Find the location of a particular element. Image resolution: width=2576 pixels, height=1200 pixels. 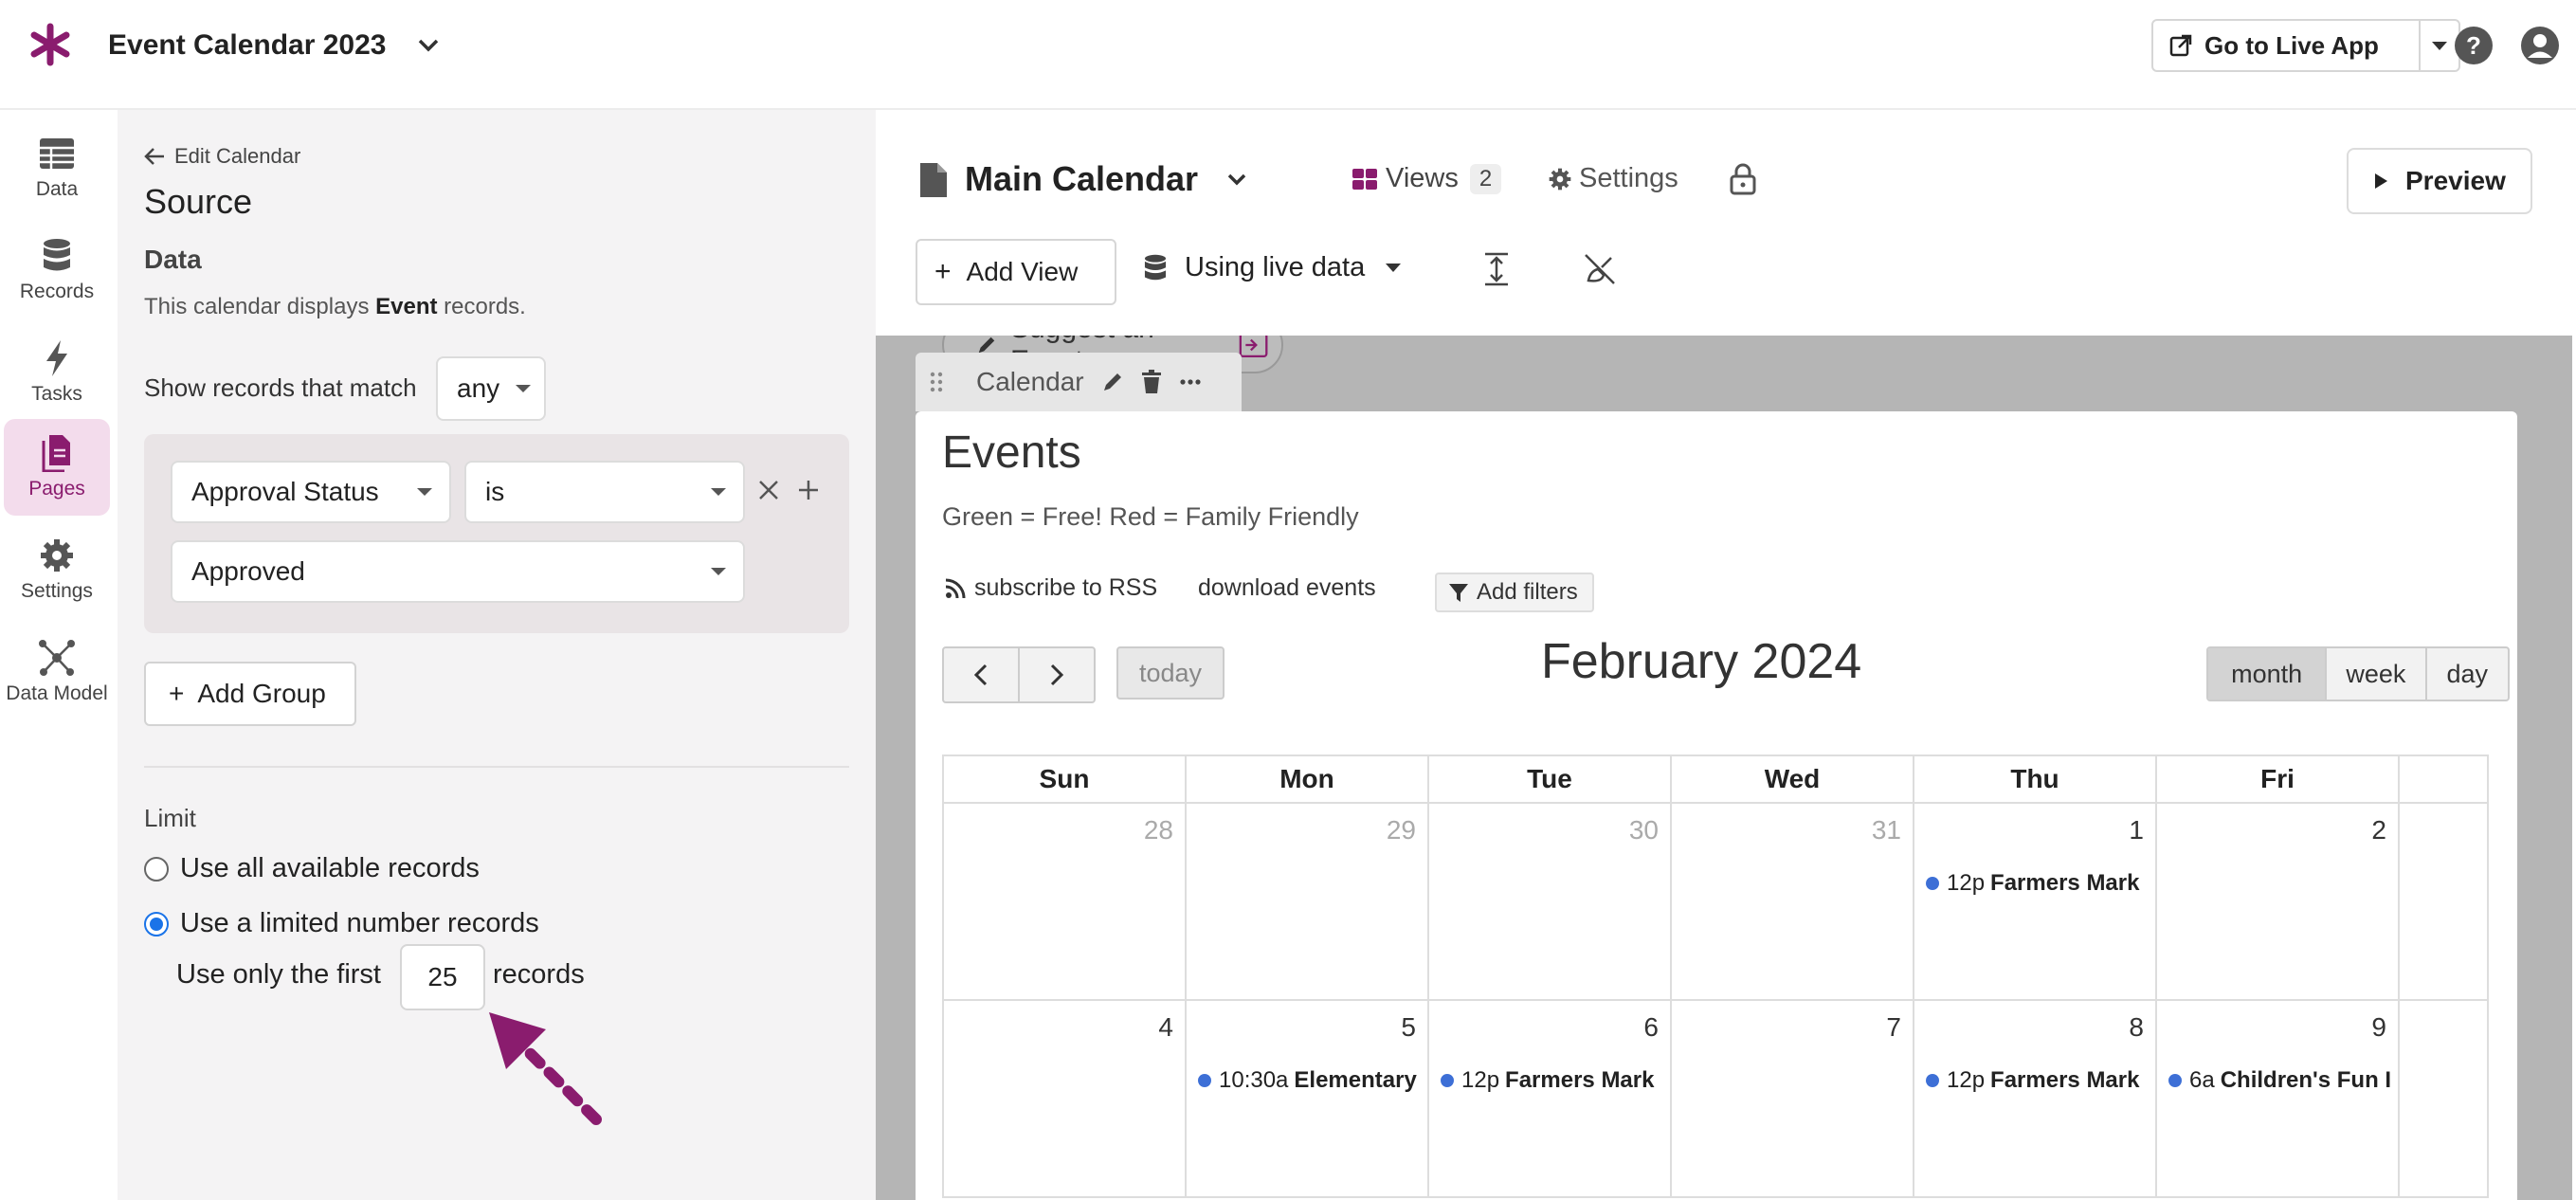

nav-item-tasks: Tasks is located at coordinates (57, 372).